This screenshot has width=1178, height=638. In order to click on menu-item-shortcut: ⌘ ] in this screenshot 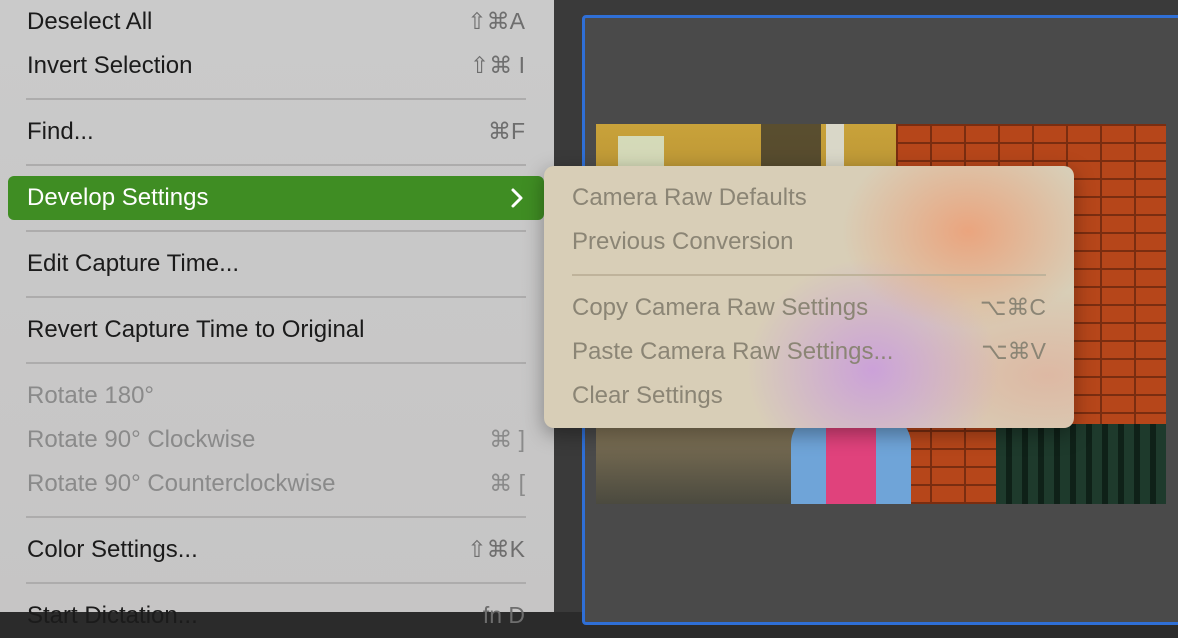, I will do `click(507, 439)`.